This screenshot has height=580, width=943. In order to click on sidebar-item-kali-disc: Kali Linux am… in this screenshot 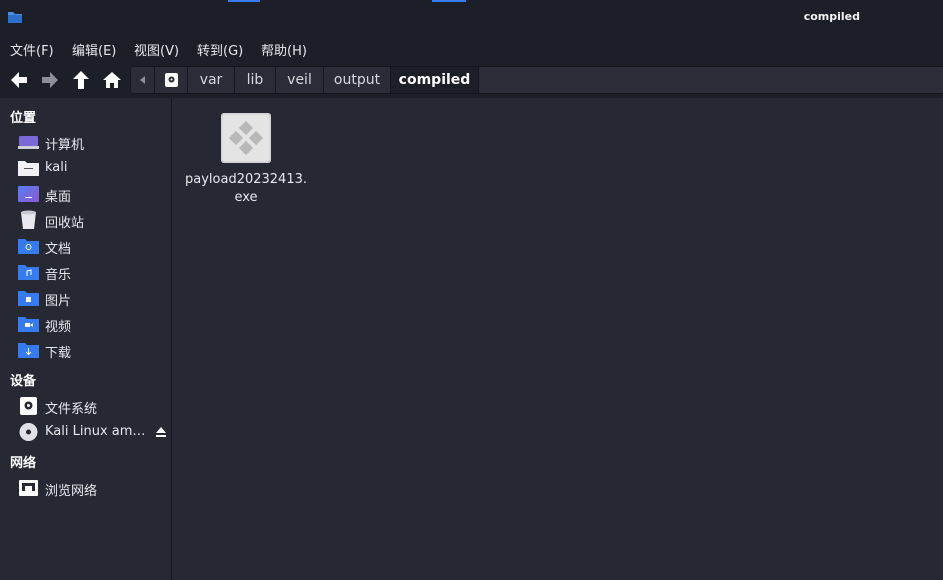, I will do `click(85, 432)`.